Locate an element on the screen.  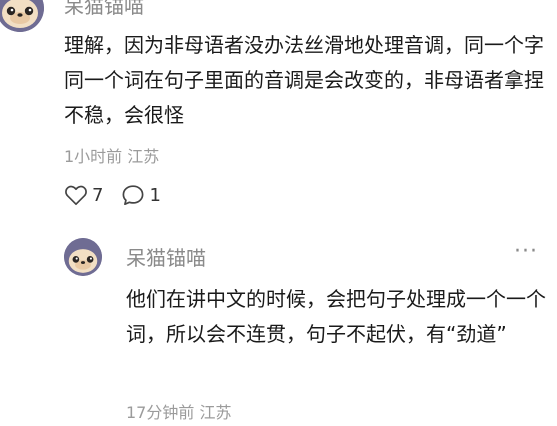
like-button: 7 is located at coordinates (83, 195).